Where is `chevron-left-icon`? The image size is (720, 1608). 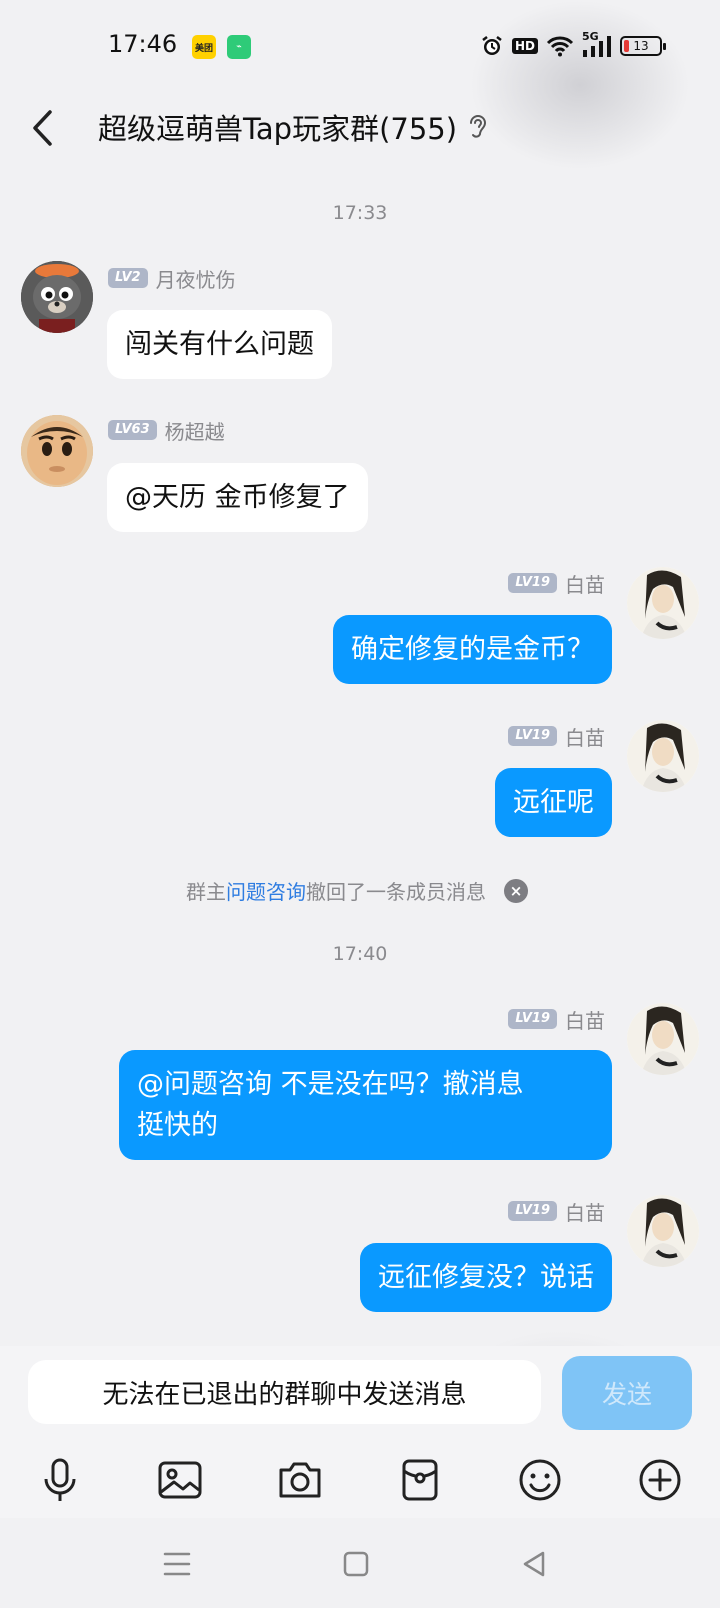 chevron-left-icon is located at coordinates (42, 128).